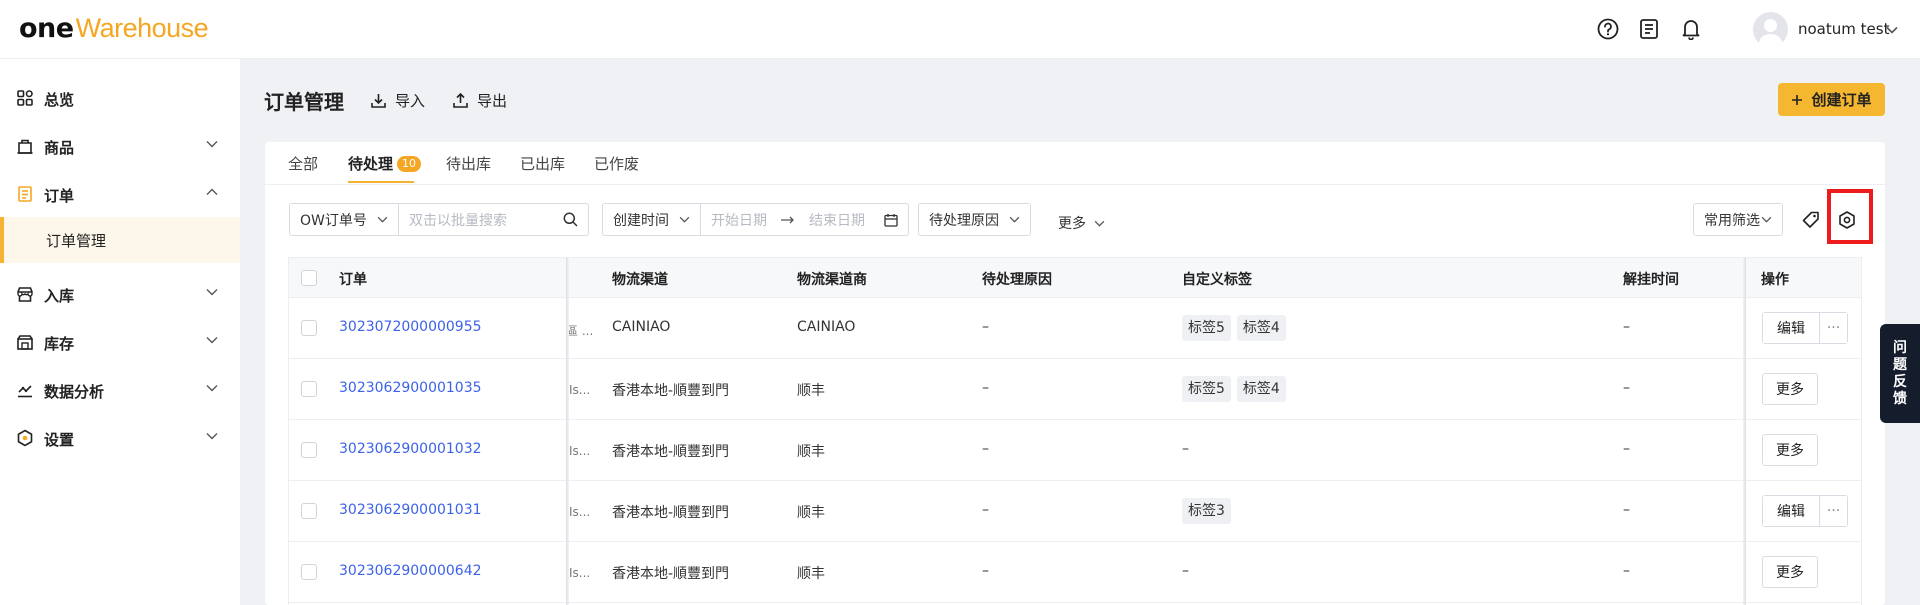  I want to click on column-header-reason: 待处理原因, so click(1017, 279).